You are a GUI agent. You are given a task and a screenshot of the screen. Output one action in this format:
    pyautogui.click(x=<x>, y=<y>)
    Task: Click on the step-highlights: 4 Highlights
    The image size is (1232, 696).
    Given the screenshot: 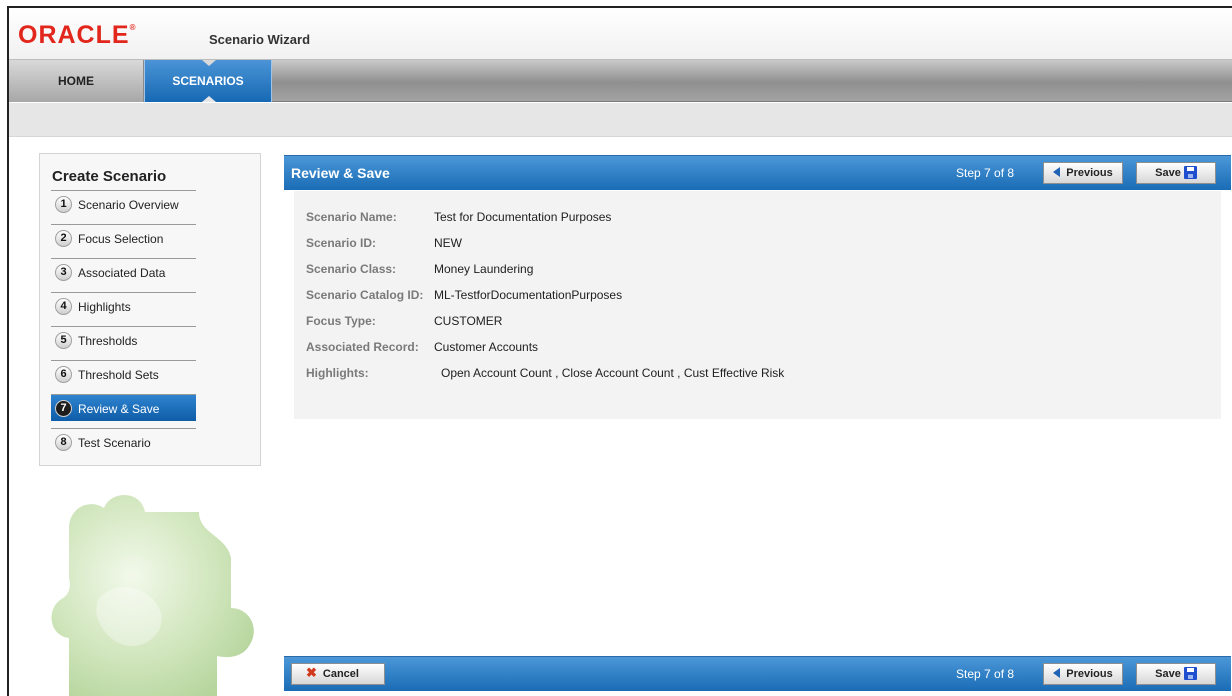 What is the action you would take?
    pyautogui.click(x=123, y=305)
    